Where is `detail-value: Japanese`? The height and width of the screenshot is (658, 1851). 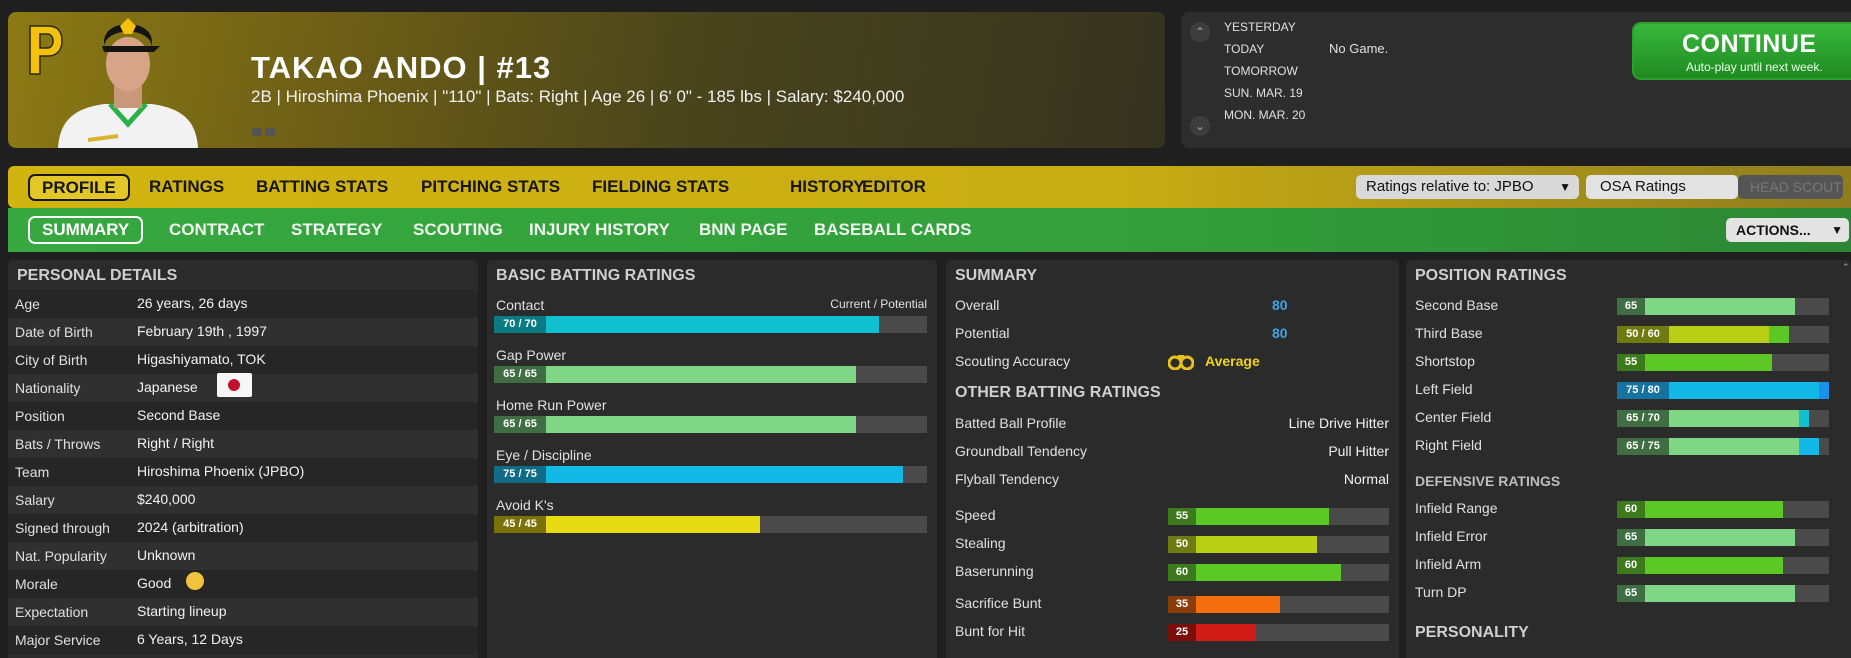
detail-value: Japanese is located at coordinates (167, 387).